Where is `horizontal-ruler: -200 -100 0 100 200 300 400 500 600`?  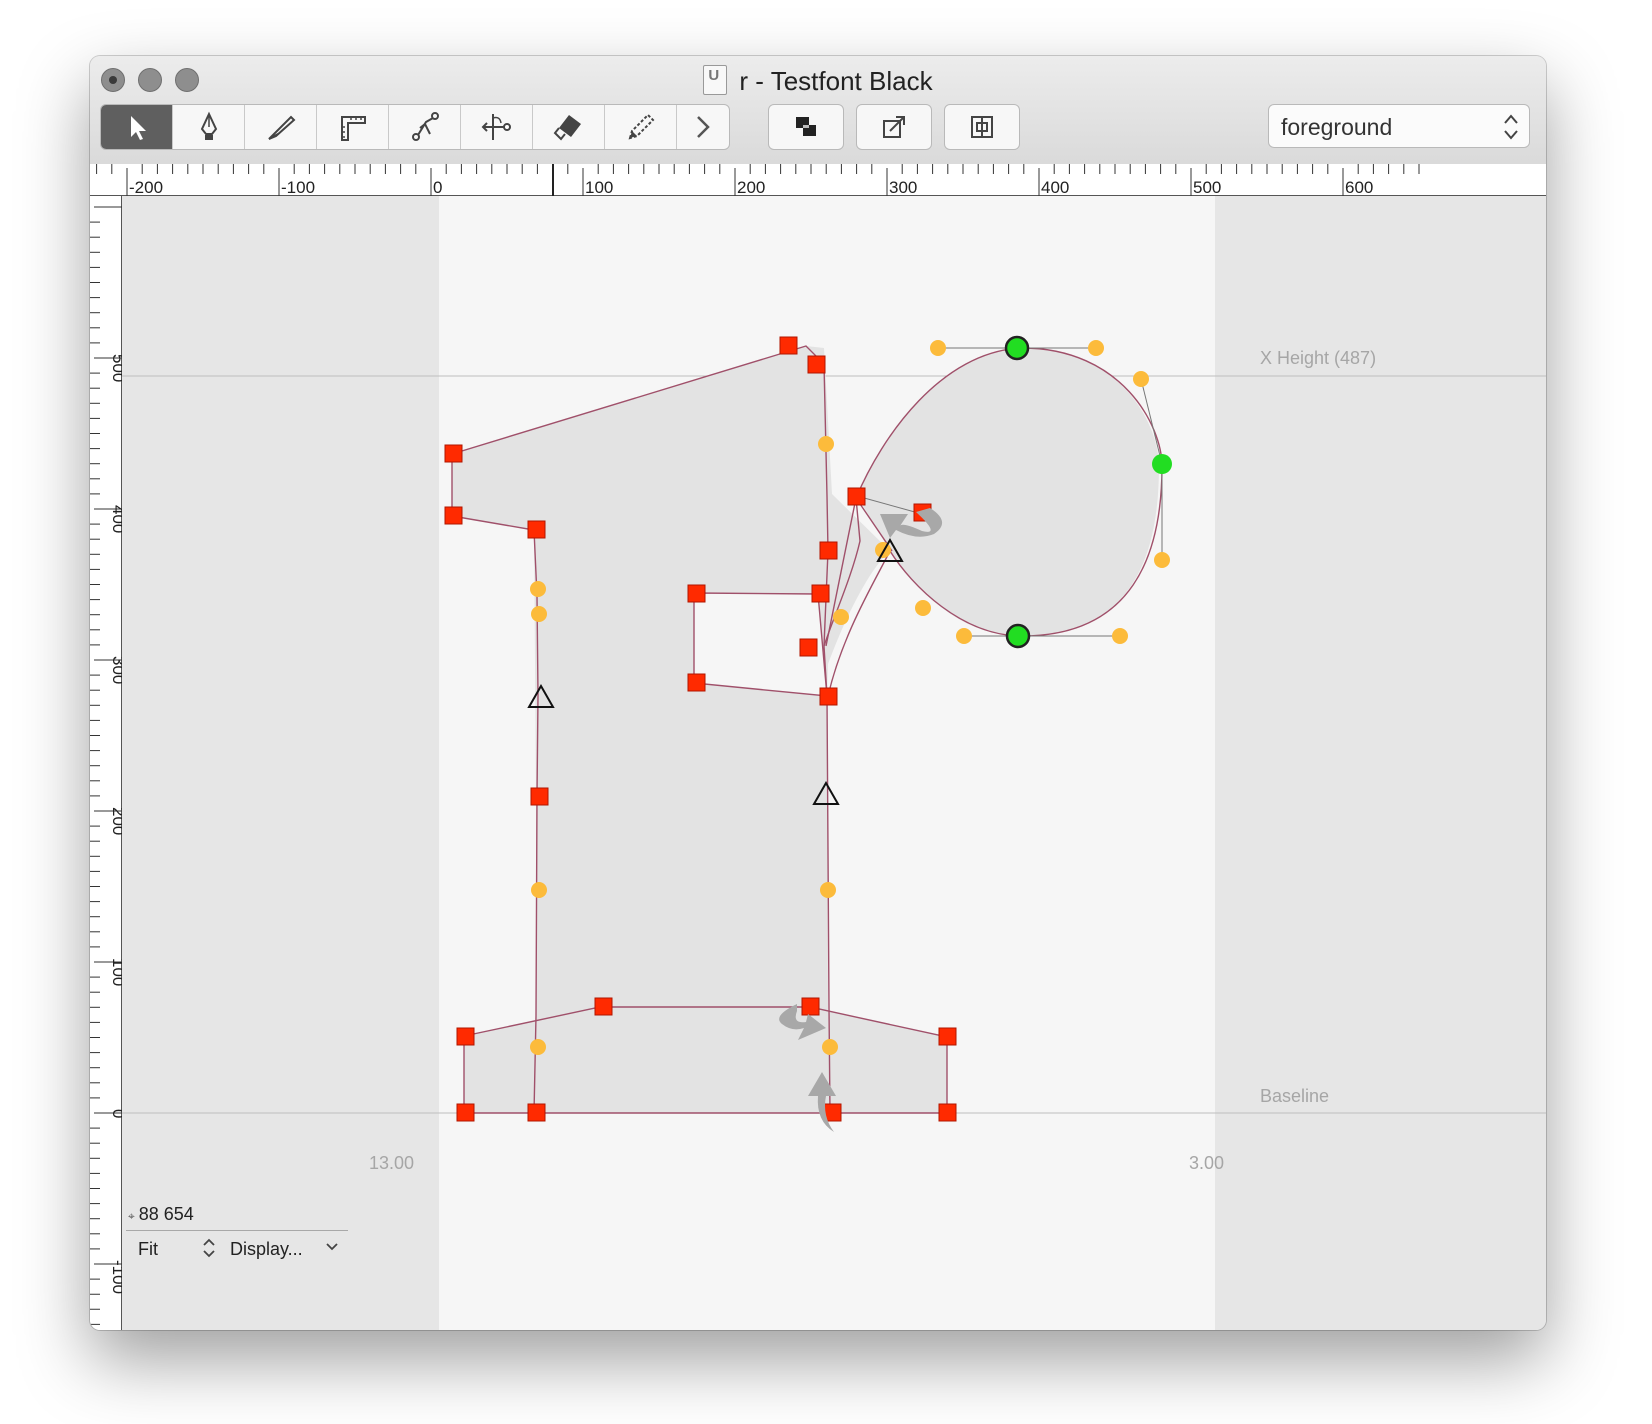 horizontal-ruler: -200 -100 0 100 200 300 400 500 600 is located at coordinates (818, 180).